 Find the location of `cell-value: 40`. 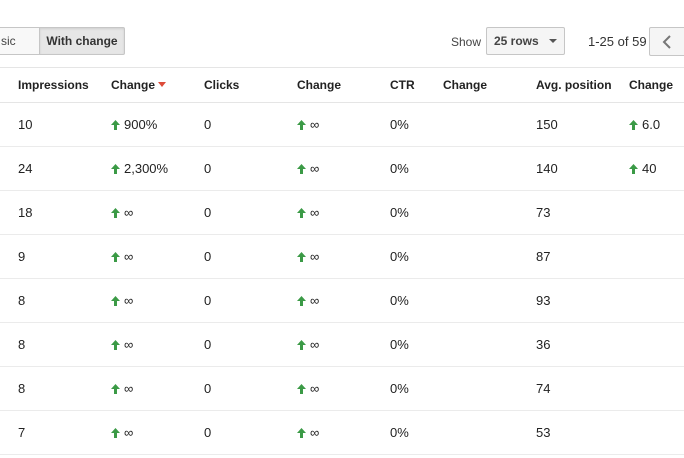

cell-value: 40 is located at coordinates (649, 168).